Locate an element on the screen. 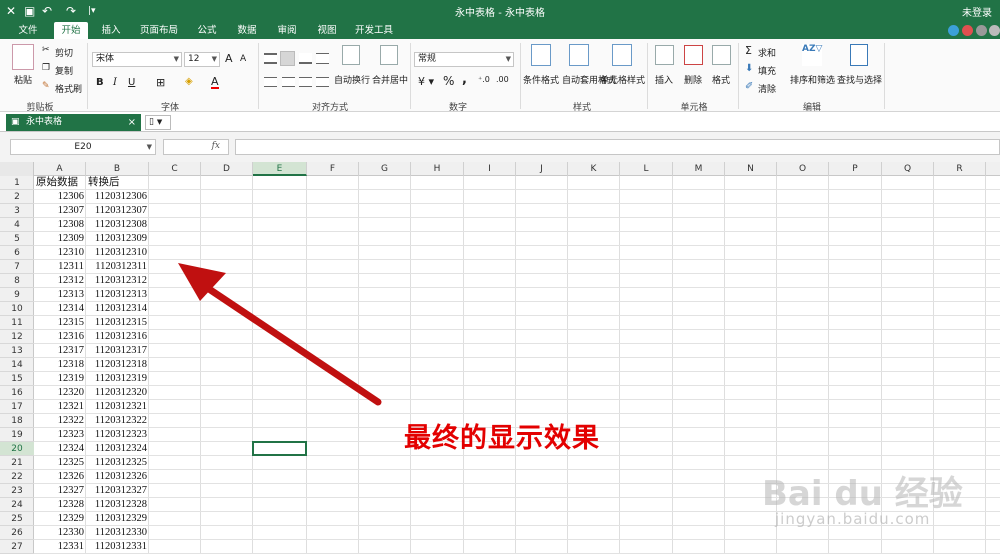  cell-b1: 转换后 is located at coordinates (117, 183).